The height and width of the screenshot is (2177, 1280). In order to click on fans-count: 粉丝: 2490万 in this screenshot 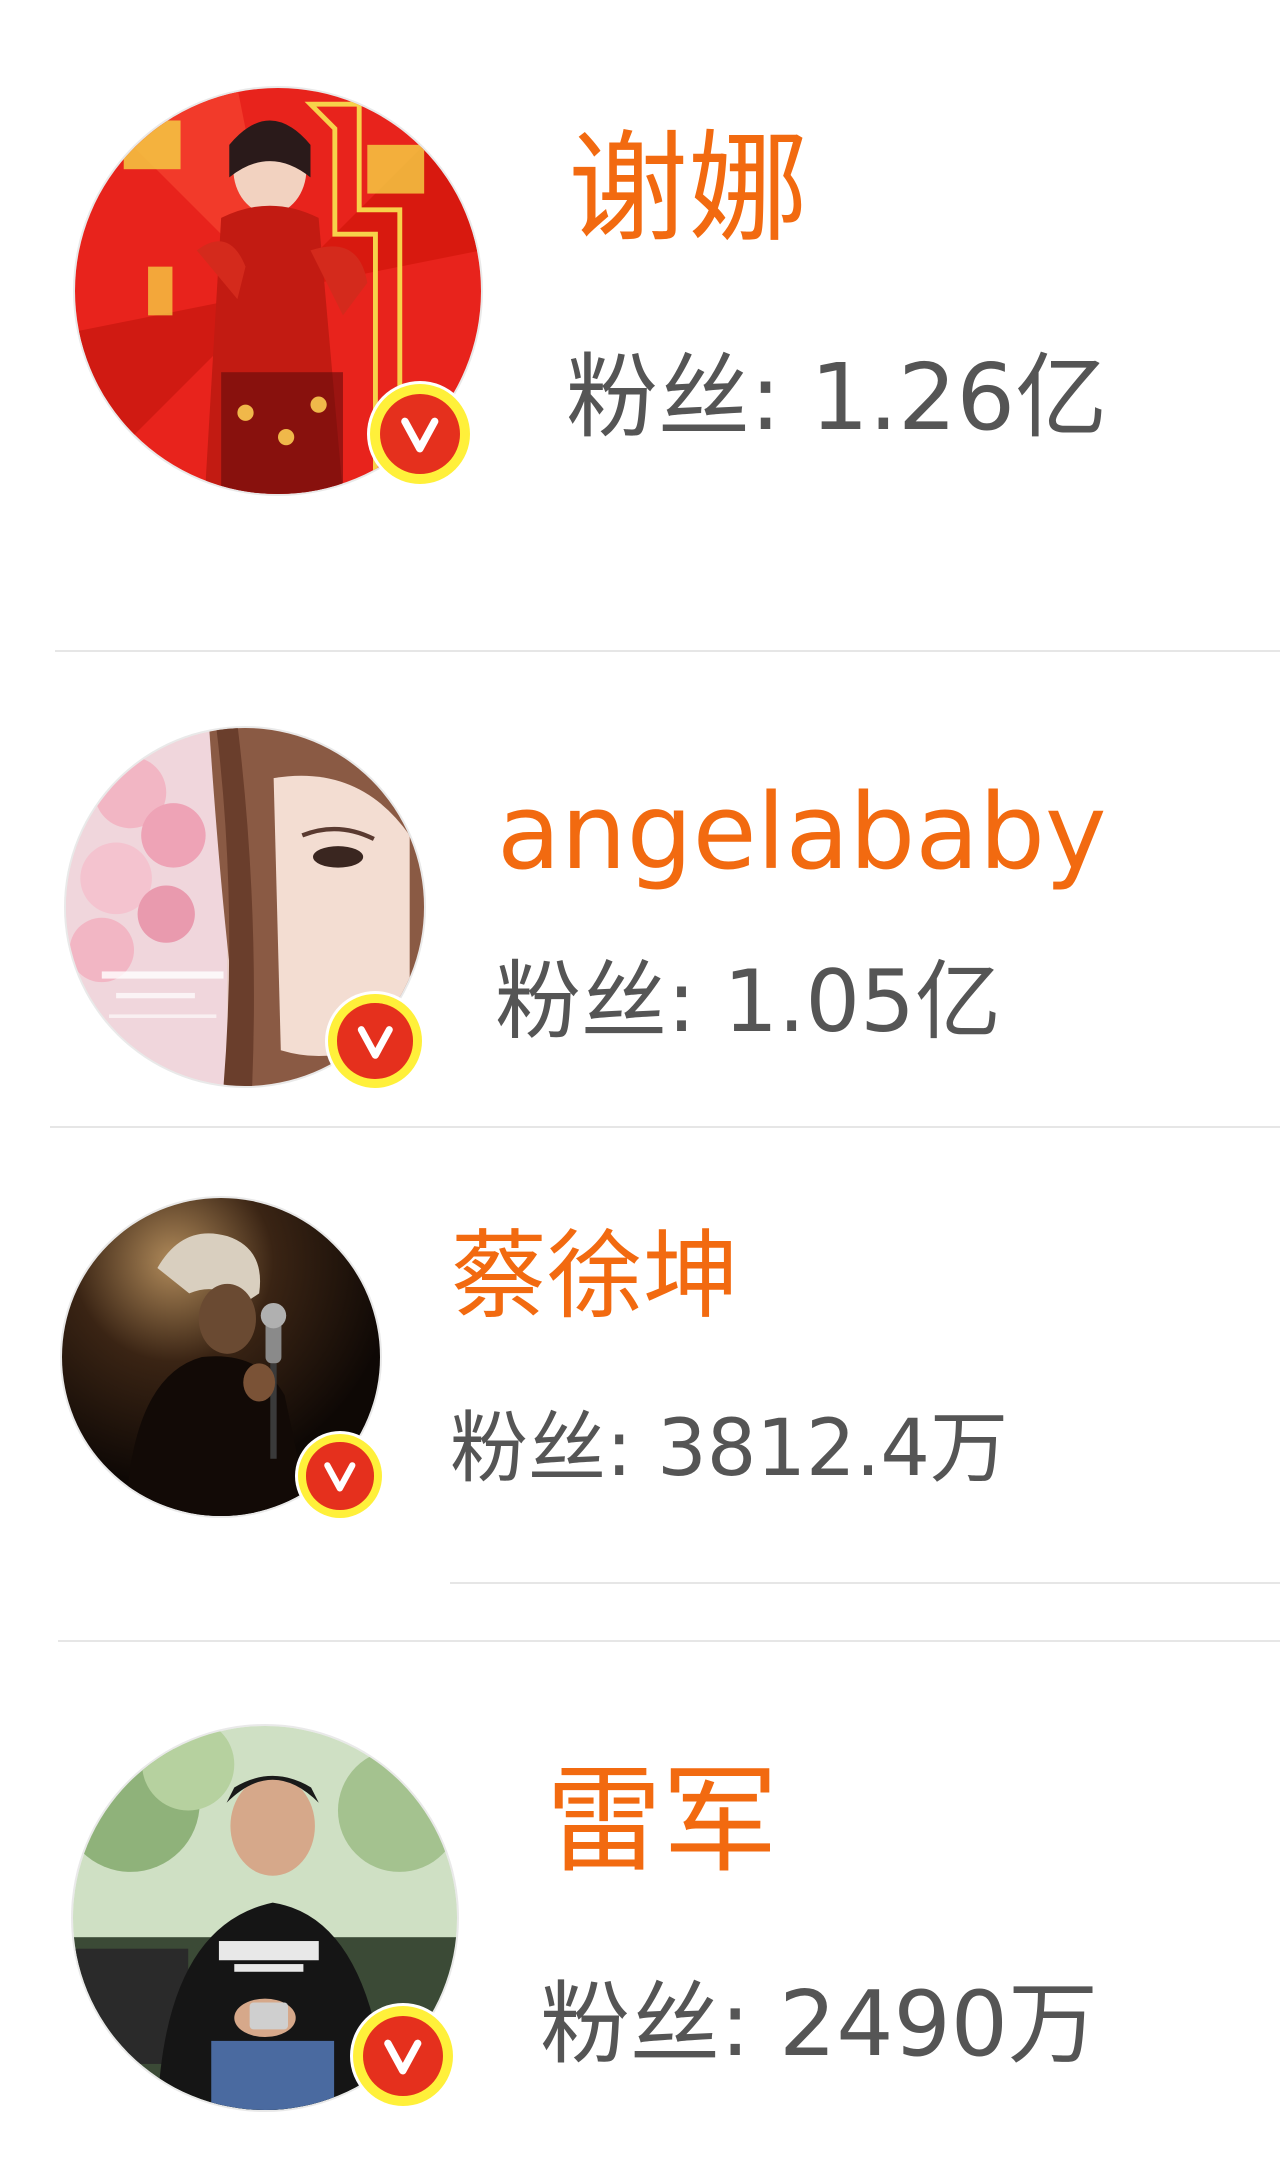, I will do `click(819, 2025)`.